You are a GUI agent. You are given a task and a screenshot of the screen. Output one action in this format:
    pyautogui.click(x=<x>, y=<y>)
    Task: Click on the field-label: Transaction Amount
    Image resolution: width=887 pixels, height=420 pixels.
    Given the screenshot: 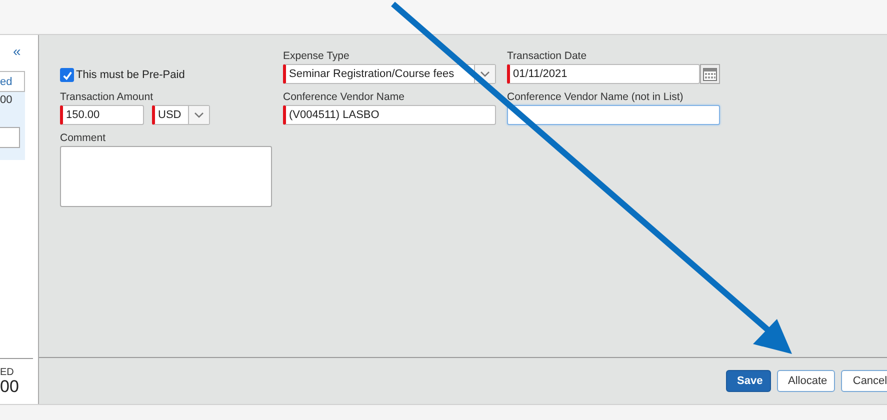 What is the action you would take?
    pyautogui.click(x=107, y=97)
    